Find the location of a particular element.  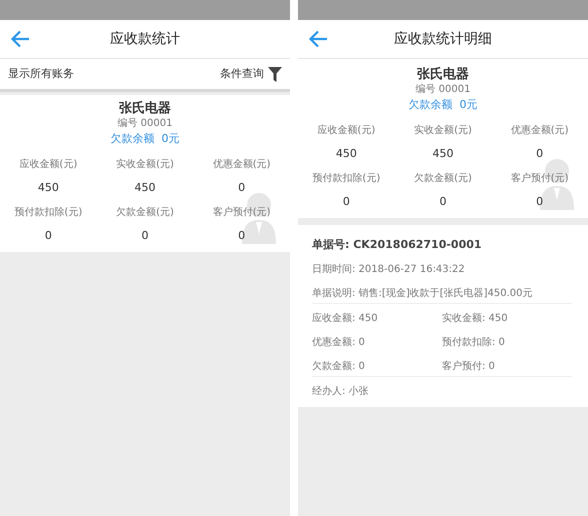

record-description: 单据说明: 销售:[现金]收款于[张氏电器]450.00元 is located at coordinates (422, 293).